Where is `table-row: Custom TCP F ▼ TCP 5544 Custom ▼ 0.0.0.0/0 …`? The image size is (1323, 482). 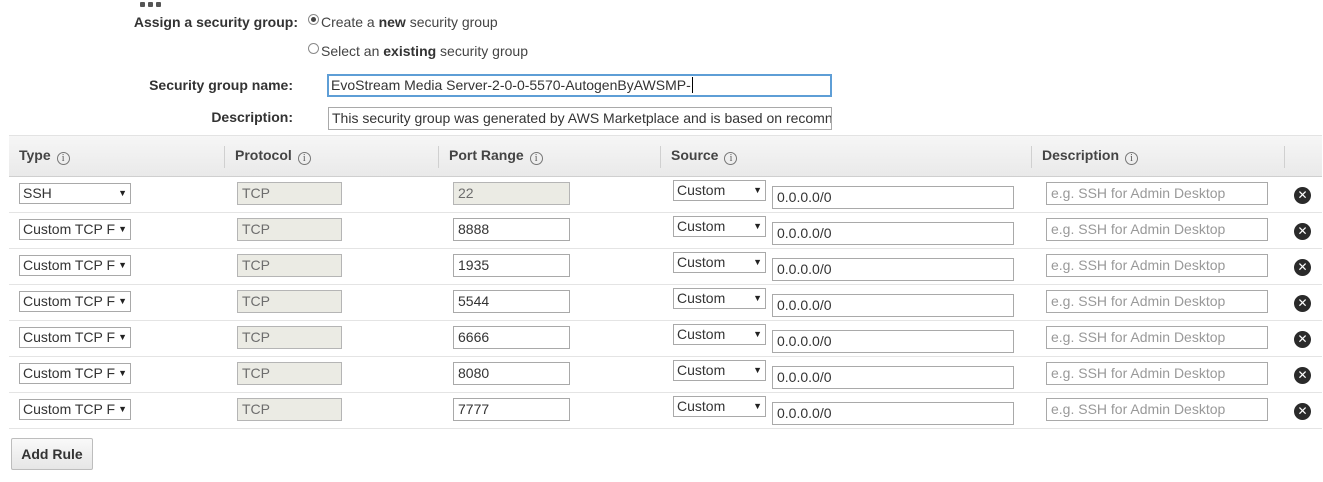 table-row: Custom TCP F ▼ TCP 5544 Custom ▼ 0.0.0.0/0 … is located at coordinates (665, 303).